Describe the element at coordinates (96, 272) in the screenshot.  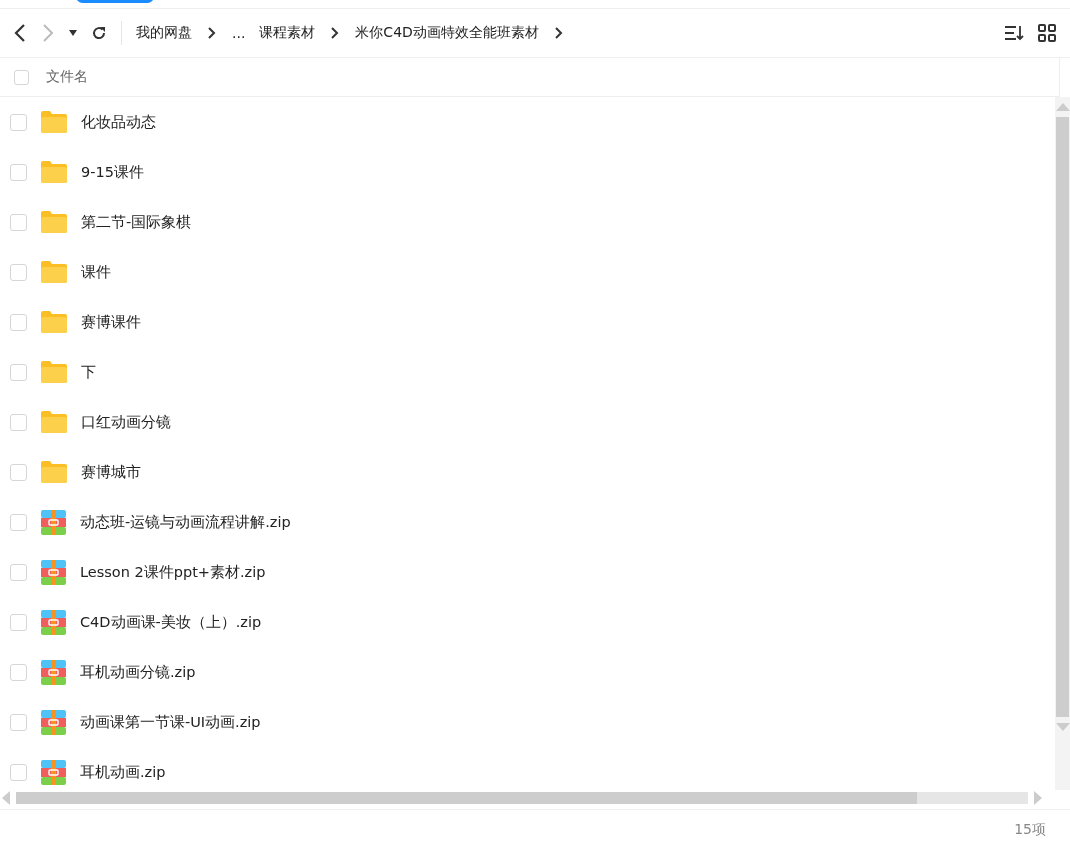
I see `file-name: 课件` at that location.